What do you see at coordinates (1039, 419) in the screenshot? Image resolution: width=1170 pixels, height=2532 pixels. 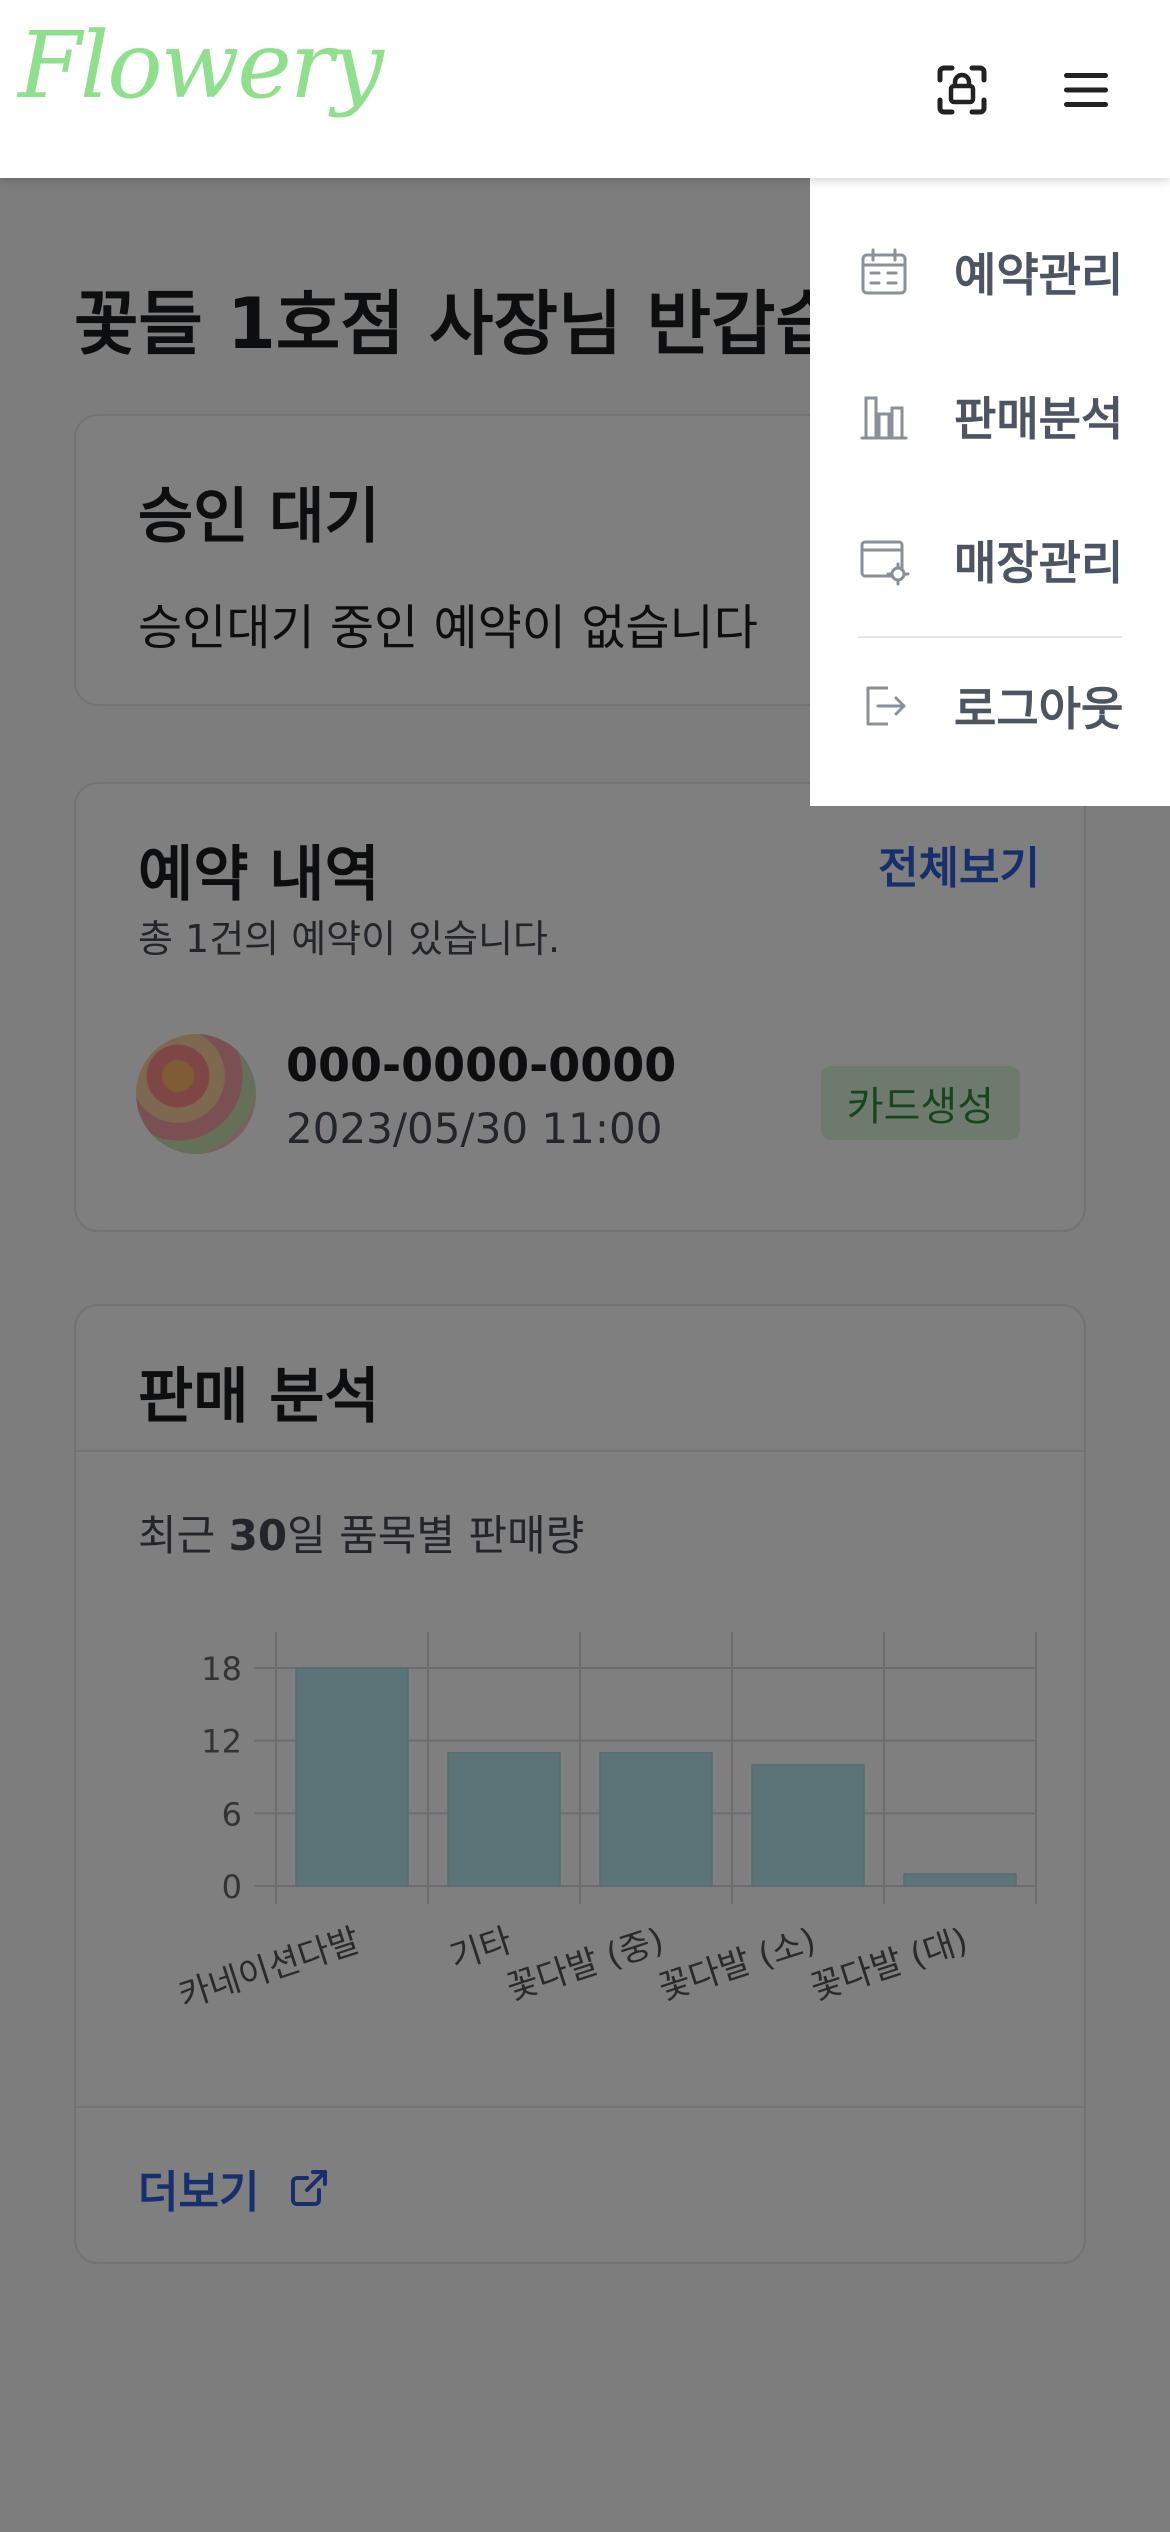 I see `menu-item-label: 판매분석` at bounding box center [1039, 419].